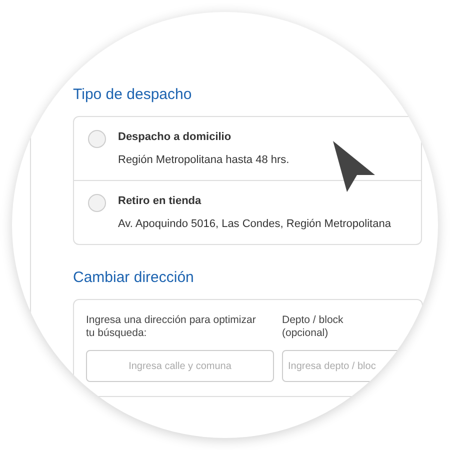 The image size is (450, 450). What do you see at coordinates (204, 160) in the screenshot?
I see `option-detail: Región Metropolitana hasta 48 hrs.` at bounding box center [204, 160].